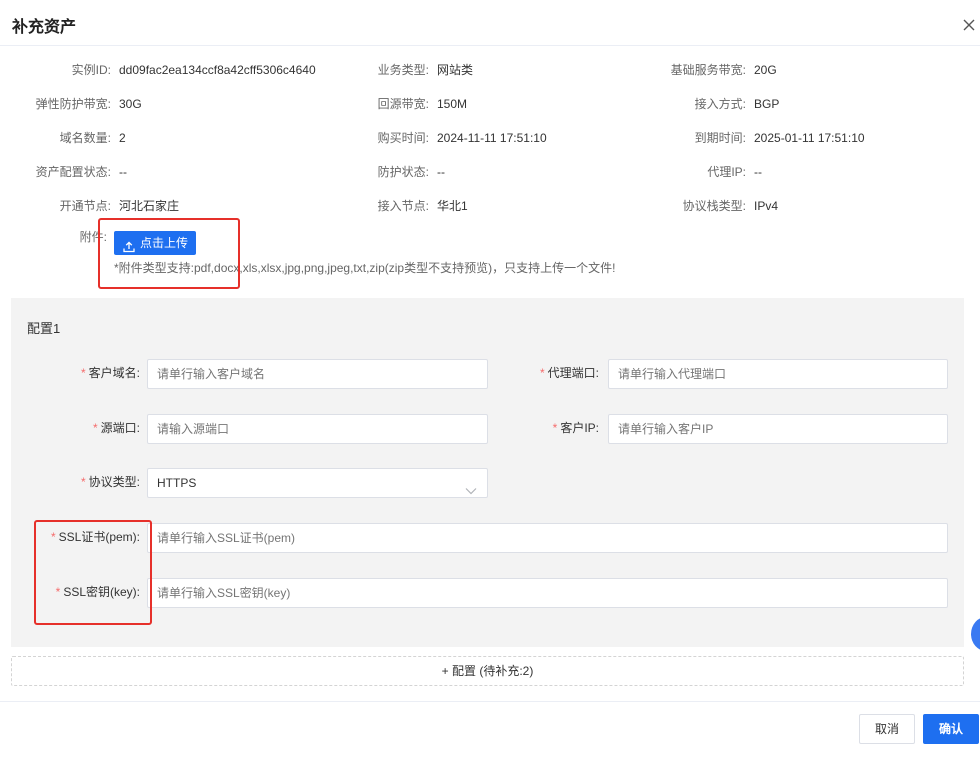 The height and width of the screenshot is (757, 980). What do you see at coordinates (217, 70) in the screenshot?
I see `instance-id-value: dd09fac2ea134ccf8a42cff5306c4640` at bounding box center [217, 70].